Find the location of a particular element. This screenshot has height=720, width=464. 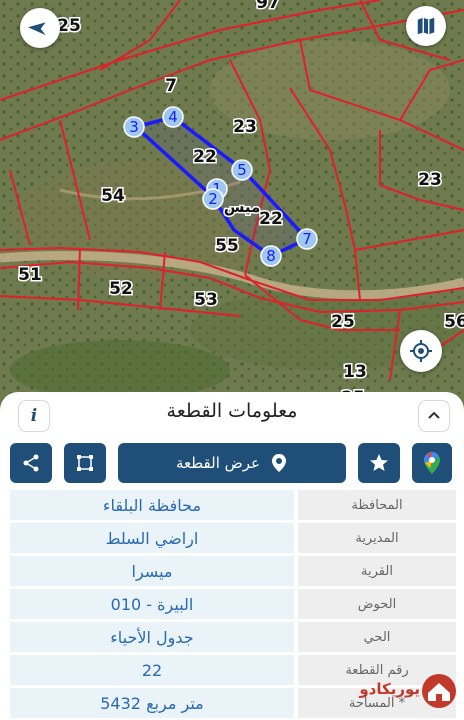

info-row-governorate: محافظة البلقاء المحافظة is located at coordinates (233, 505).